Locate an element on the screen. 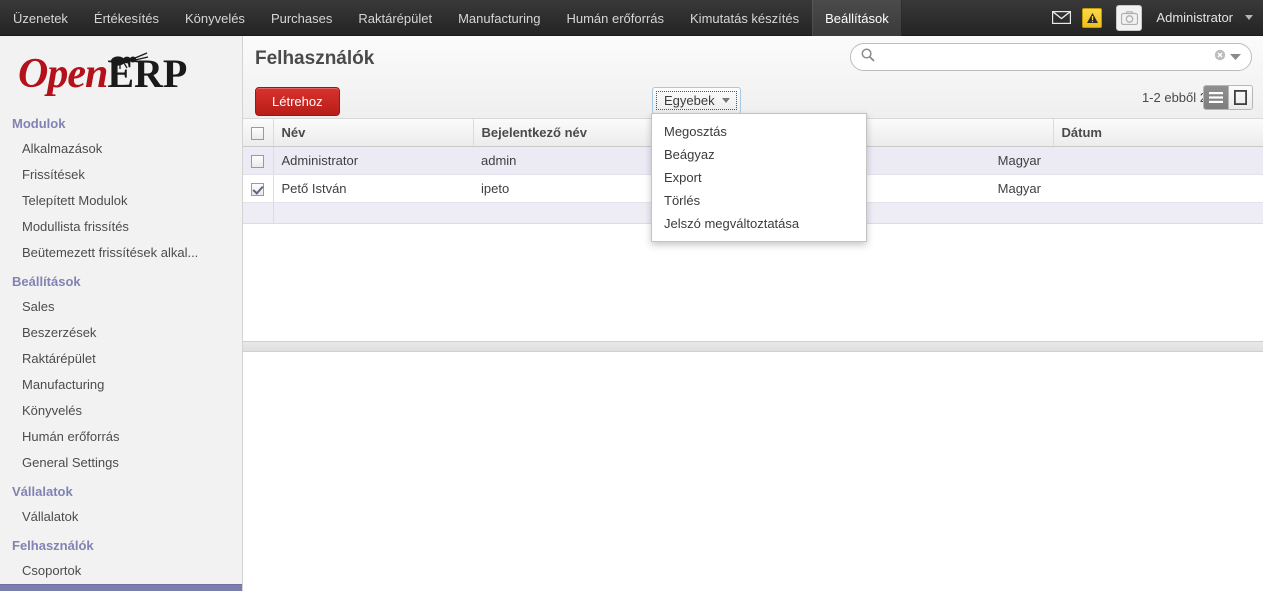 The image size is (1263, 591). nav-label: Könyvelés is located at coordinates (214, 18).